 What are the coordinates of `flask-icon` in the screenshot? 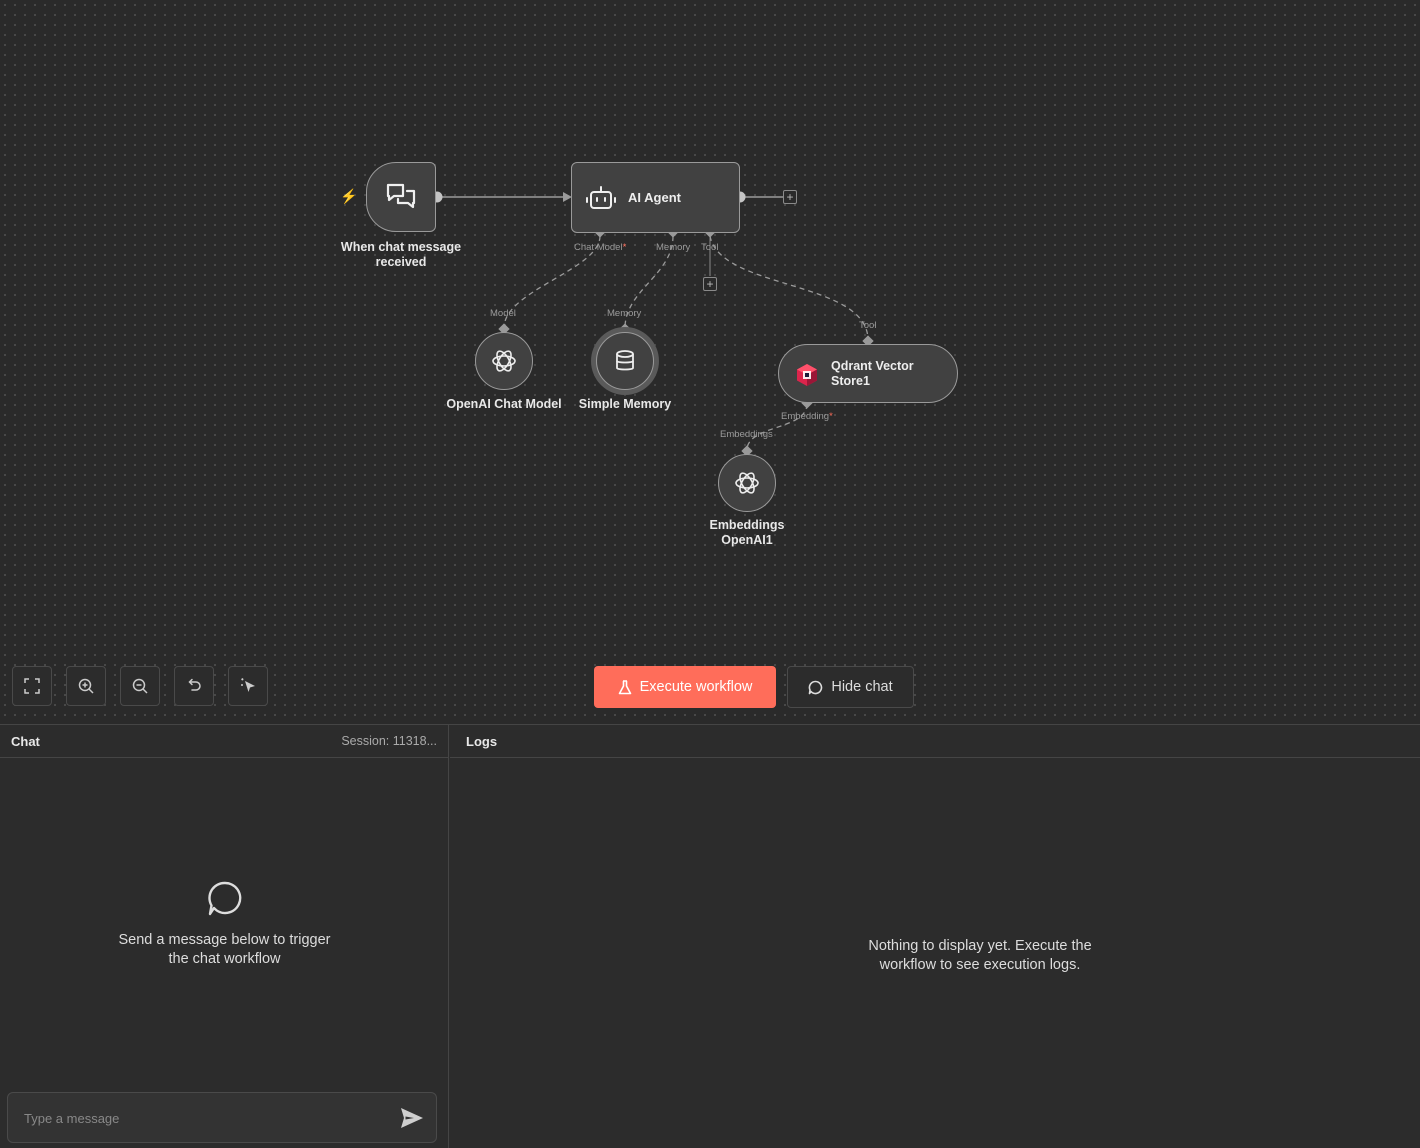 It's located at (624, 686).